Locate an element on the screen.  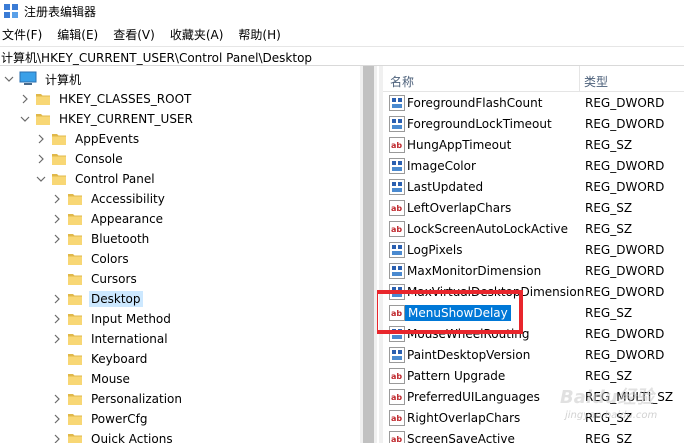
tree-item-personalization: Personalization is located at coordinates (118, 399).